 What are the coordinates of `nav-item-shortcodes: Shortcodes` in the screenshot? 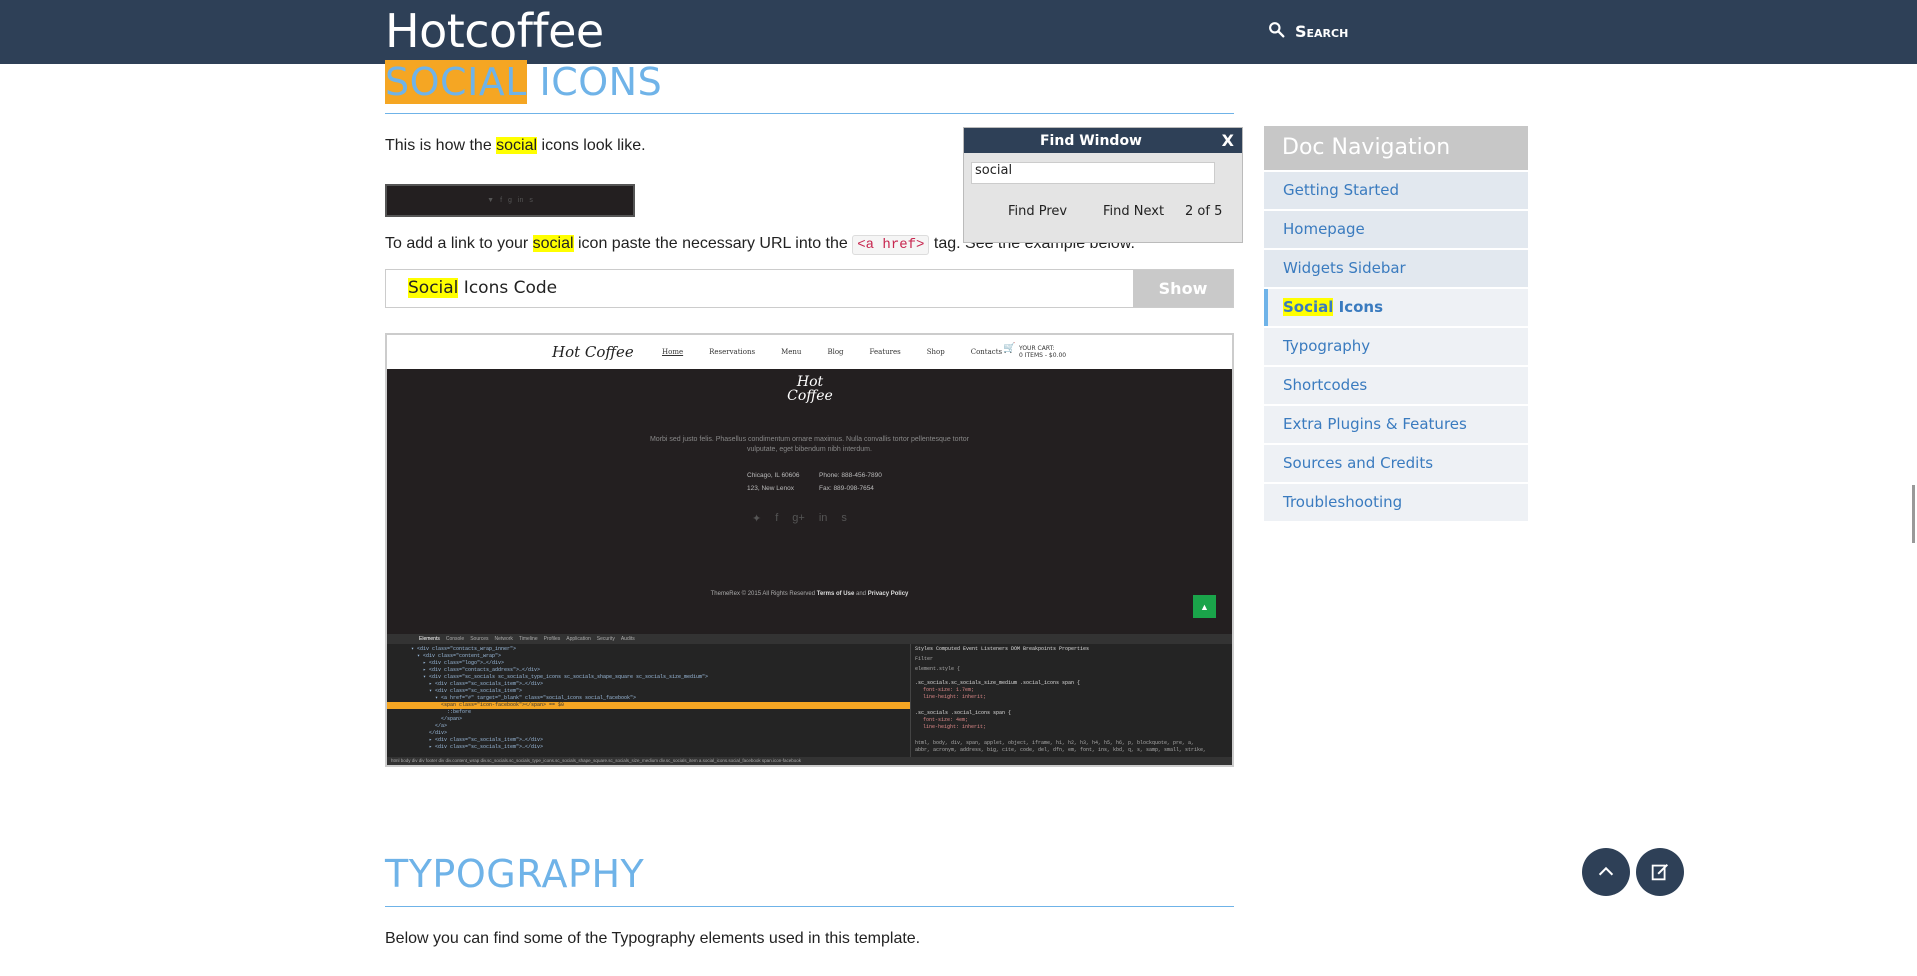 It's located at (1396, 385).